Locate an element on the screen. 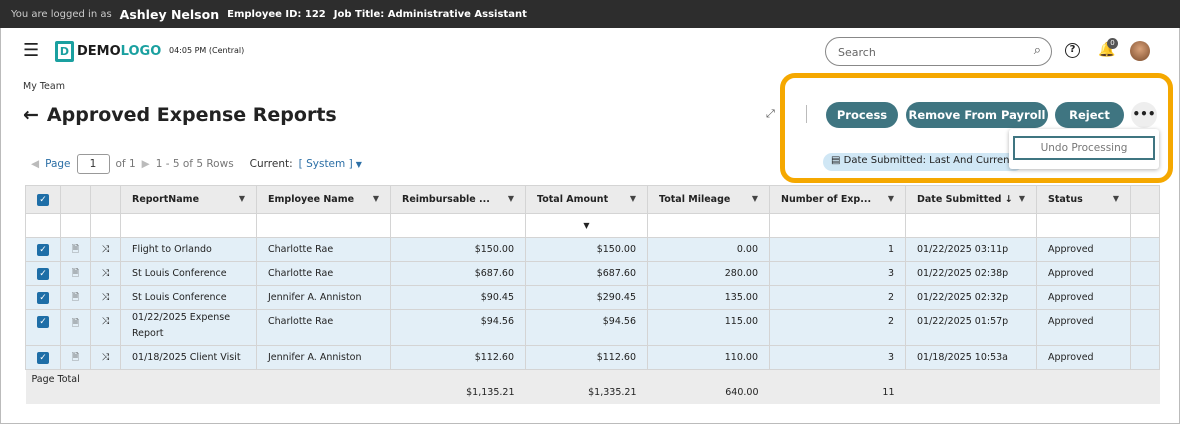  clock: 04:05 PM (Central) is located at coordinates (207, 50).